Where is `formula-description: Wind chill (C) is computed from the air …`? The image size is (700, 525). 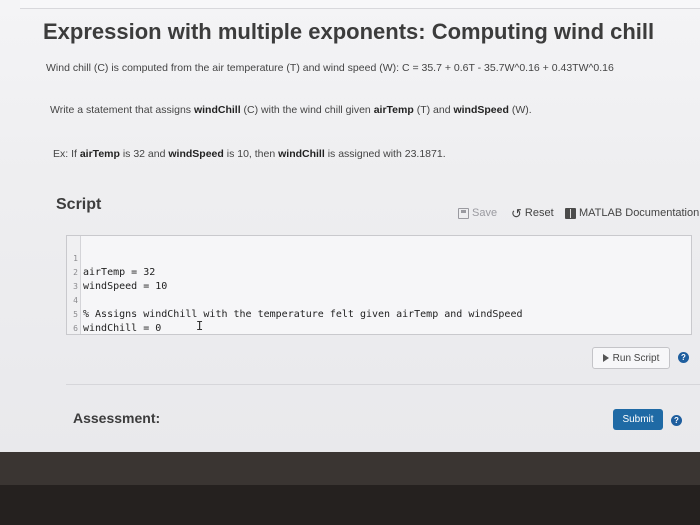
formula-description: Wind chill (C) is computed from the air … is located at coordinates (330, 68).